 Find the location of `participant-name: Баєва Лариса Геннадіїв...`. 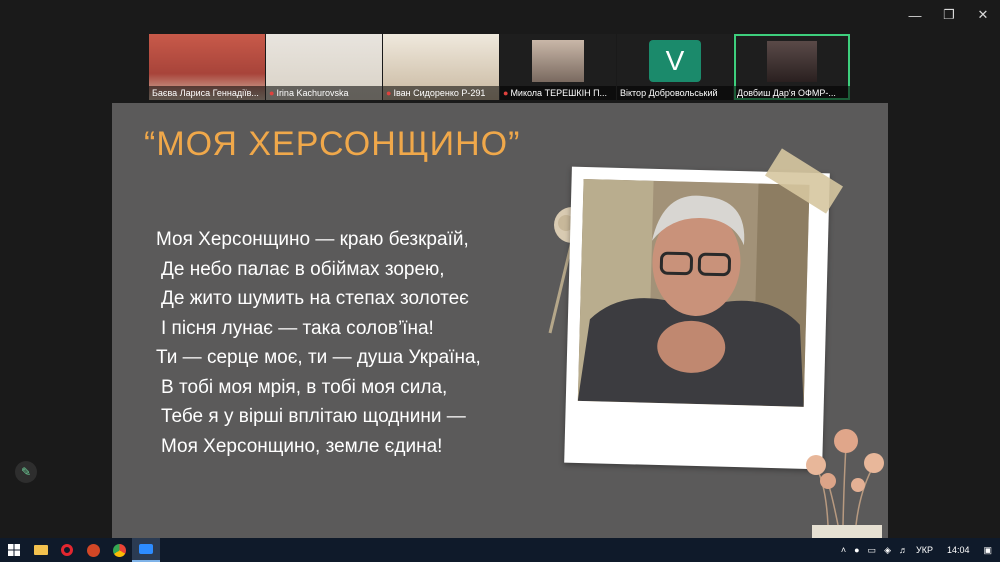

participant-name: Баєва Лариса Геннадіїв... is located at coordinates (207, 93).